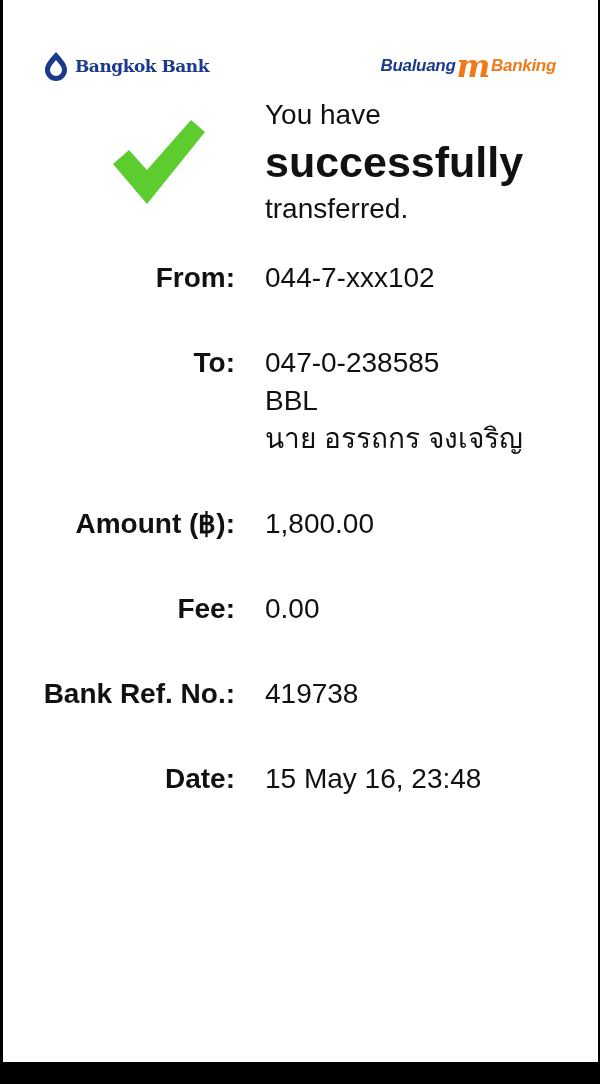 Image resolution: width=600 pixels, height=1084 pixels. Describe the element at coordinates (337, 209) in the screenshot. I see `message-text: transferred.` at that location.